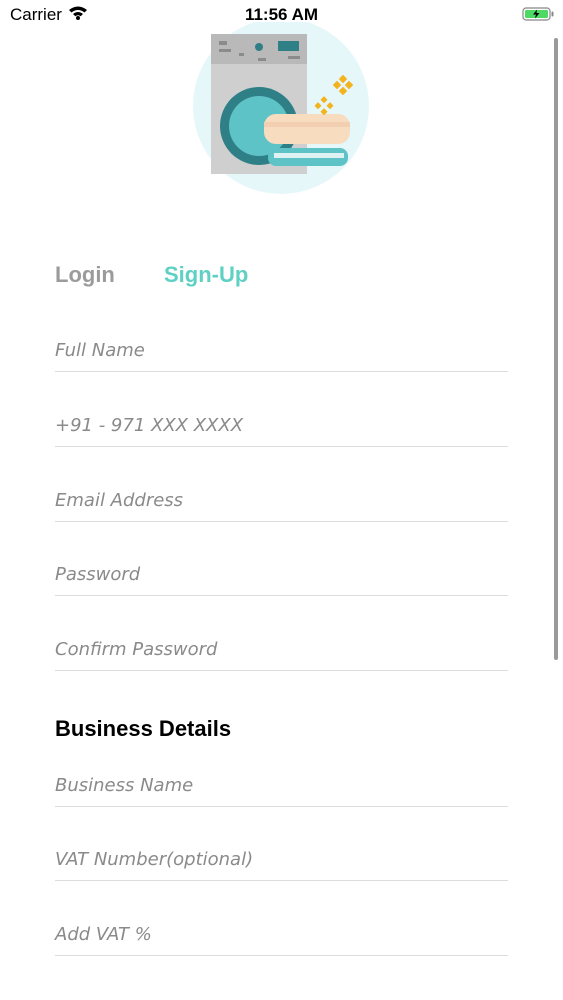  What do you see at coordinates (281, 786) in the screenshot?
I see `business-name-field: Business Name` at bounding box center [281, 786].